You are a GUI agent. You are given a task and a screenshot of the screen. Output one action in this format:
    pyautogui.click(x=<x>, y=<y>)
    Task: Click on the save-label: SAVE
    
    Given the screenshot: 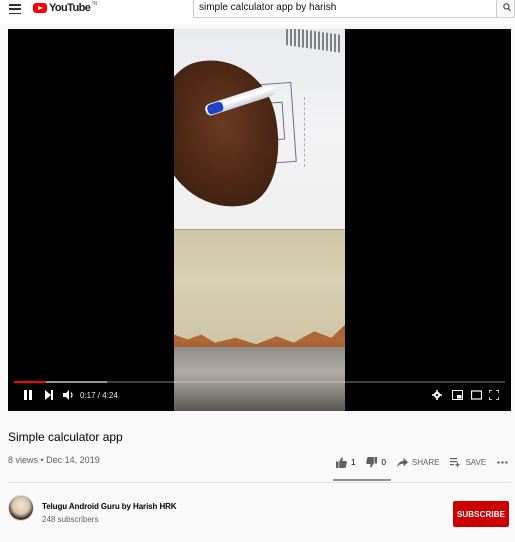 What is the action you would take?
    pyautogui.click(x=476, y=462)
    